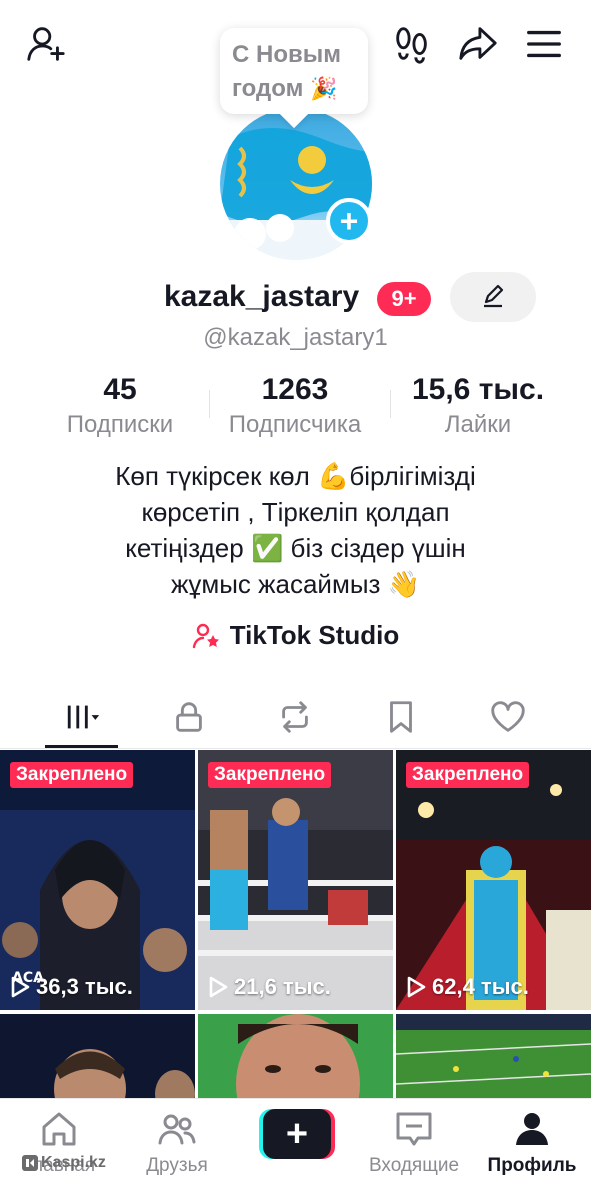  Describe the element at coordinates (97, 880) in the screenshot. I see `video-thumbnail: ACA Закреплено 36,3 тыс.` at that location.